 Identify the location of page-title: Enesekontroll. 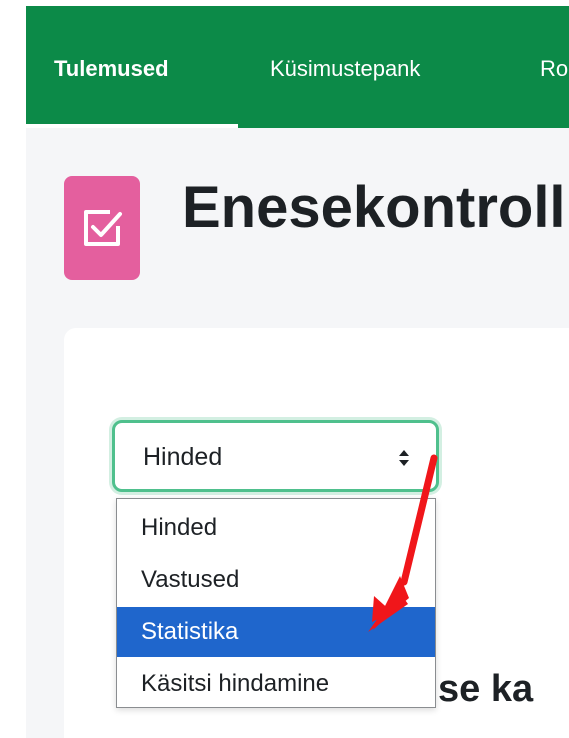
(374, 207).